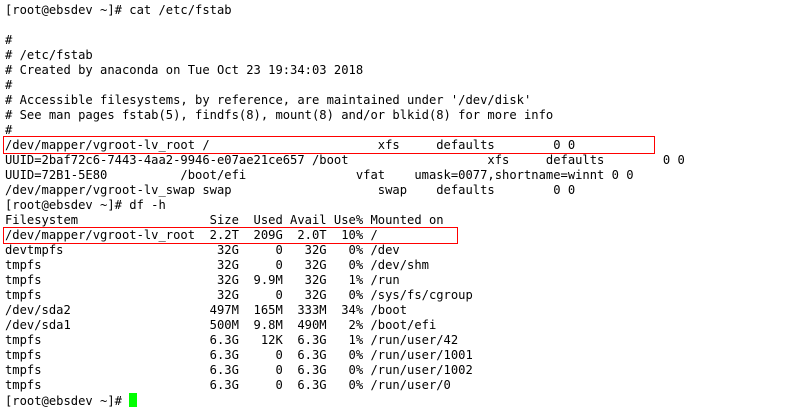  I want to click on terminal-line-24: tmpfs 6.3G 0 6.3G 0% /run/user/1001, so click(239, 355).